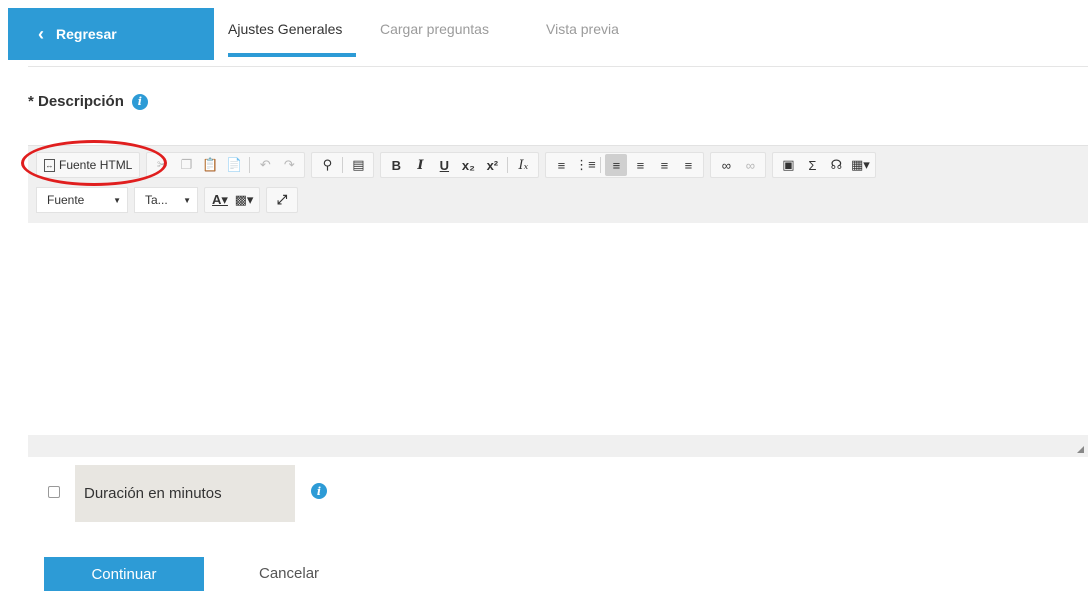 The width and height of the screenshot is (1088, 591). What do you see at coordinates (358, 165) in the screenshot?
I see `select-all-icon: ▤` at bounding box center [358, 165].